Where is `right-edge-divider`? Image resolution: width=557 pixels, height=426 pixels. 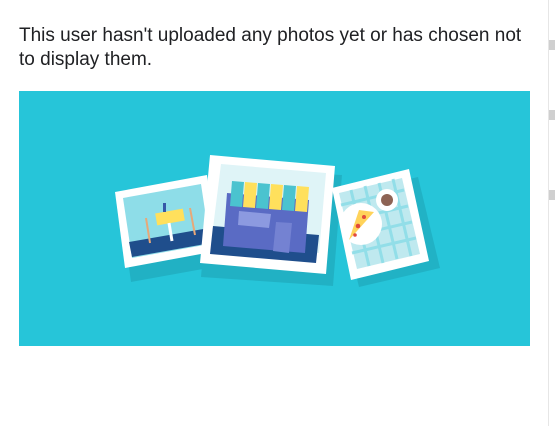
right-edge-divider is located at coordinates (548, 213).